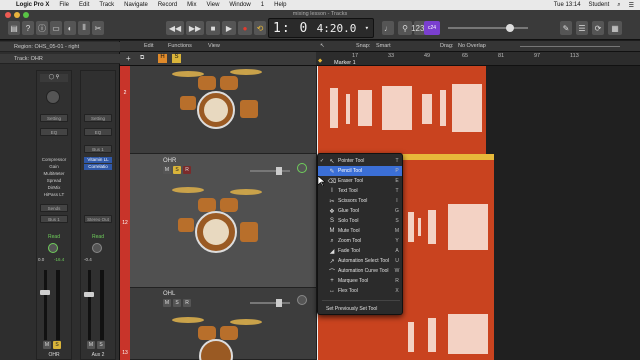  What do you see at coordinates (360, 191) in the screenshot?
I see `tool-text: I Text Tool T` at bounding box center [360, 191].